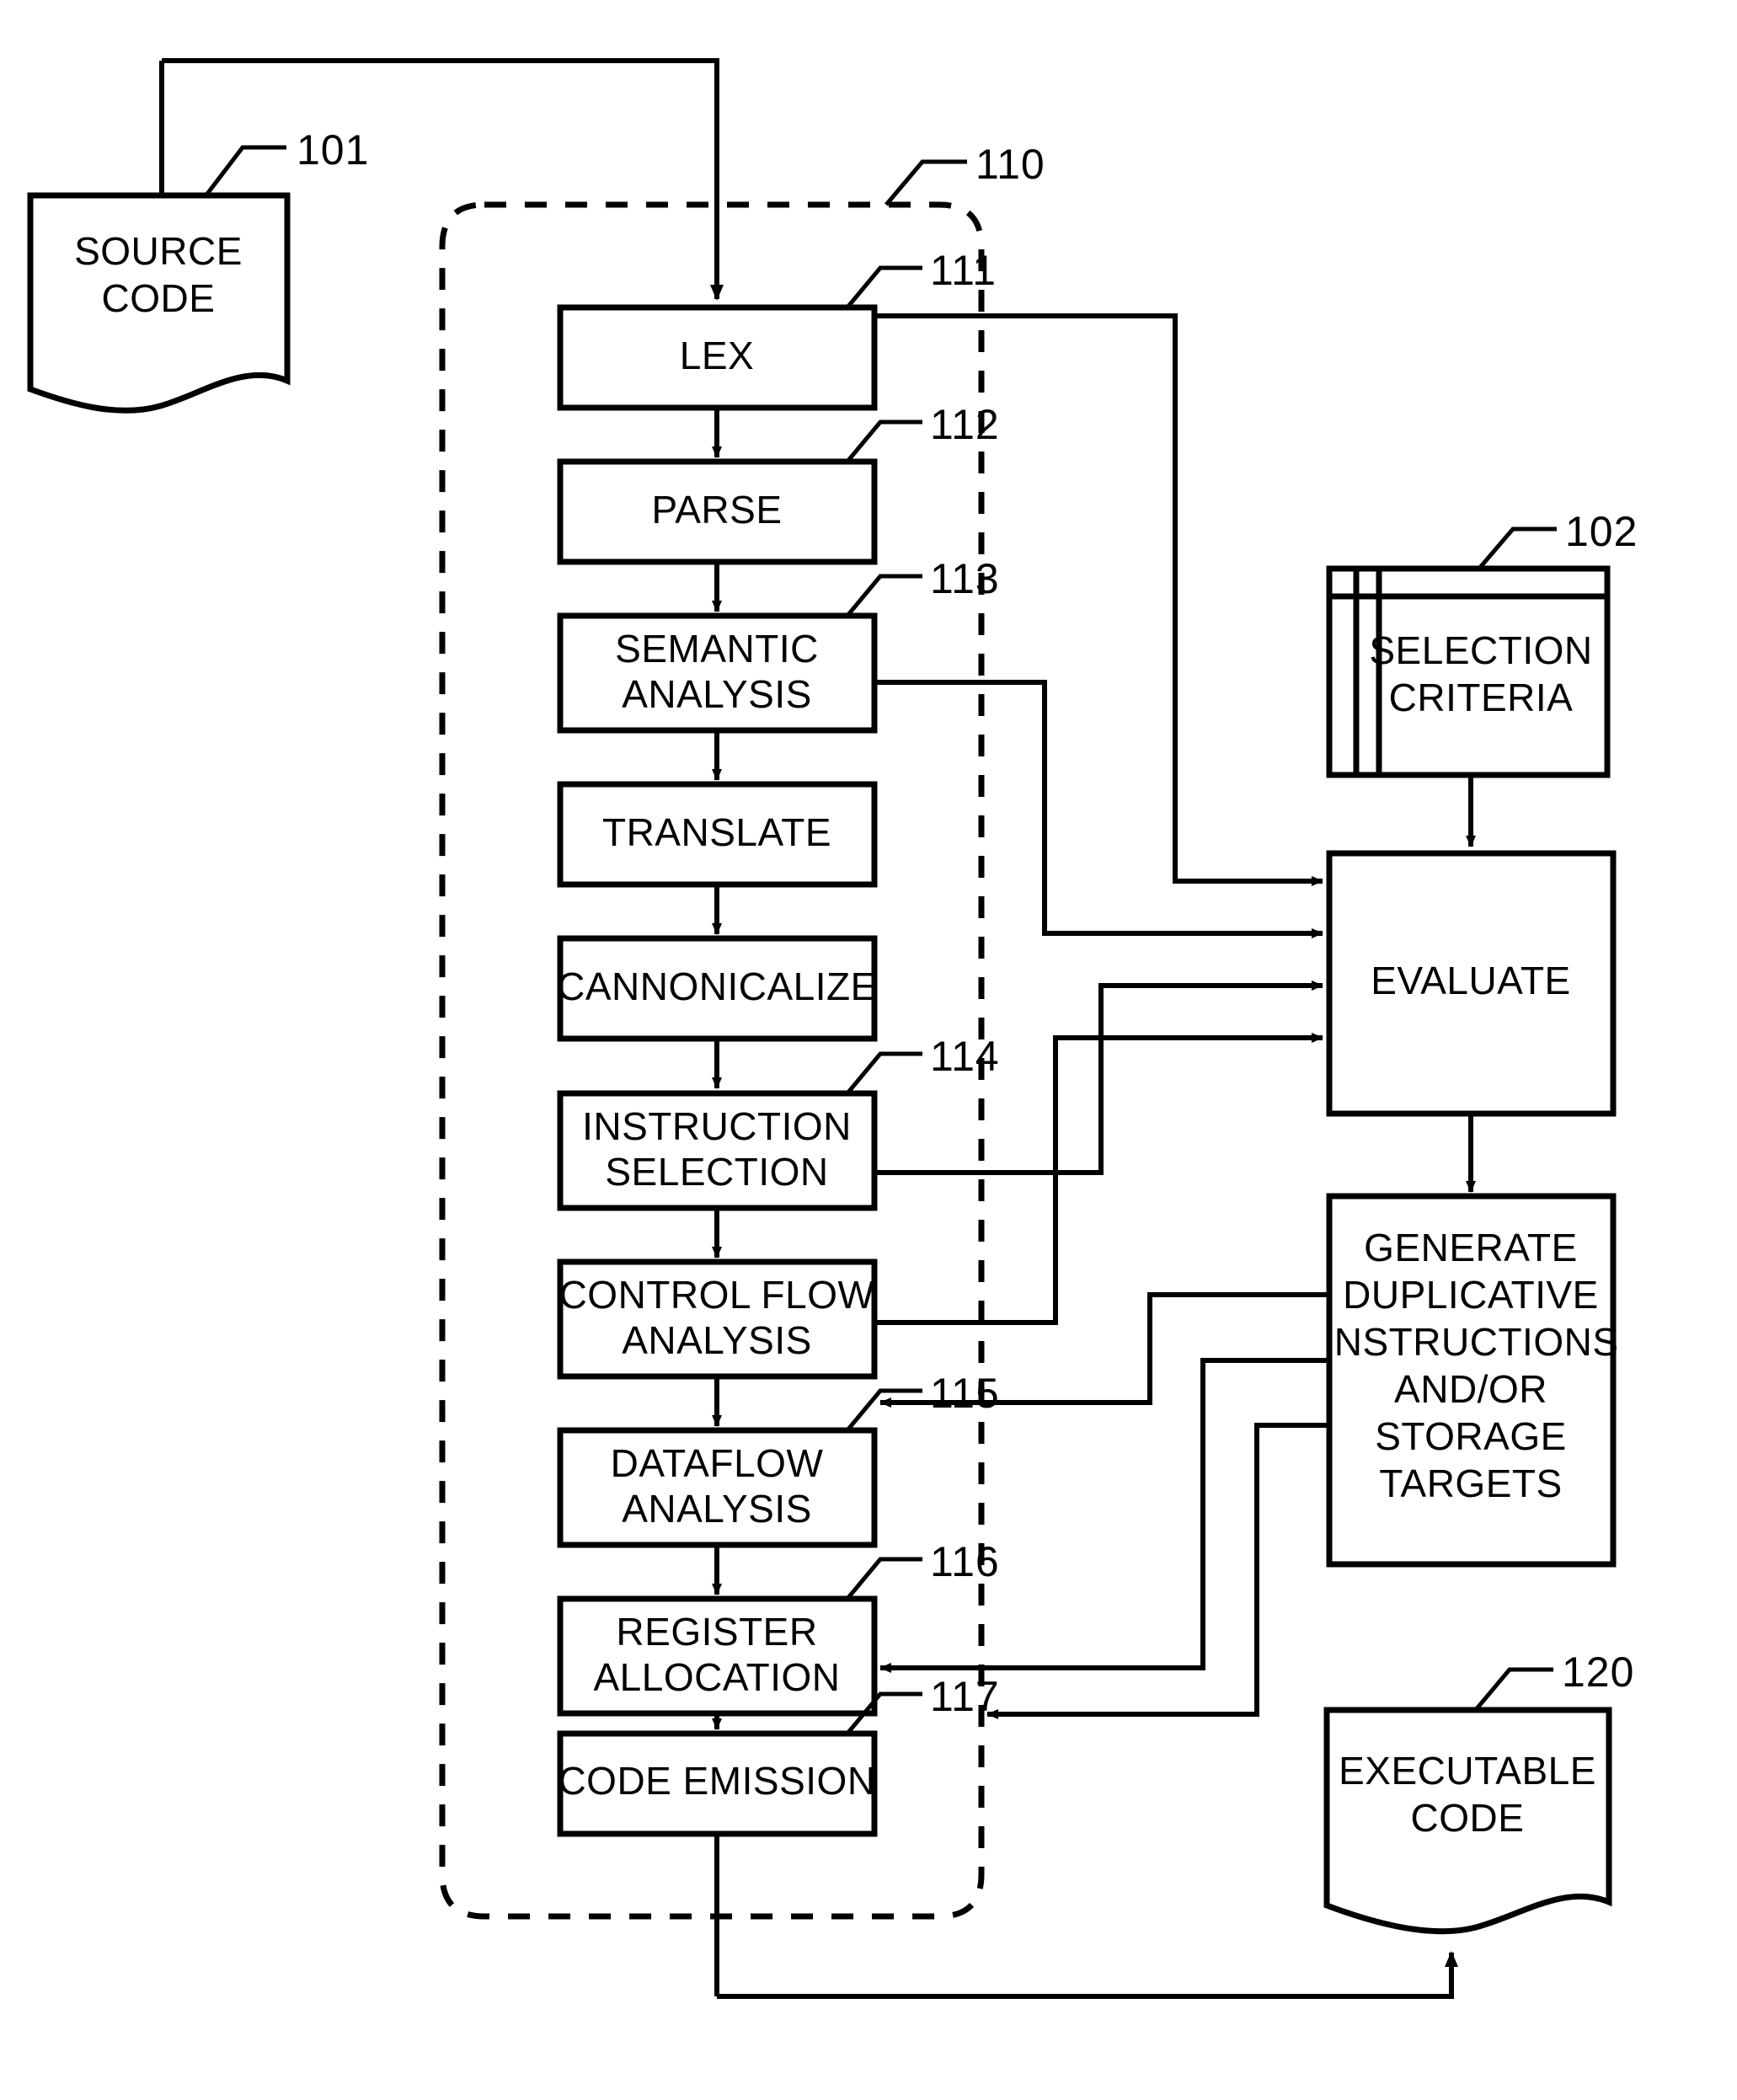 The image size is (1737, 2100). I want to click on selection-criteria-label-line2: CRITERIA, so click(1481, 697).